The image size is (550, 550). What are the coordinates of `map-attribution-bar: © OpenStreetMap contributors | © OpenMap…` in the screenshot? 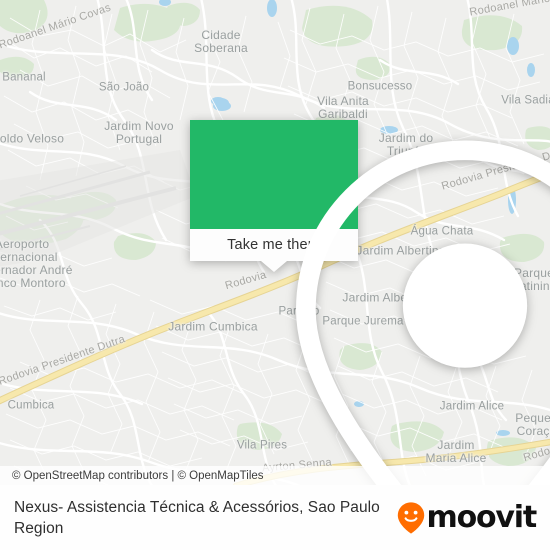 It's located at (275, 475).